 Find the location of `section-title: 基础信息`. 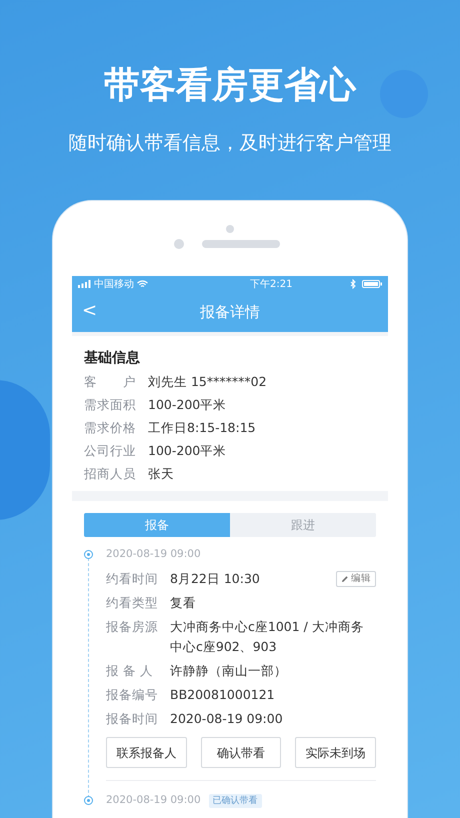

section-title: 基础信息 is located at coordinates (112, 358).